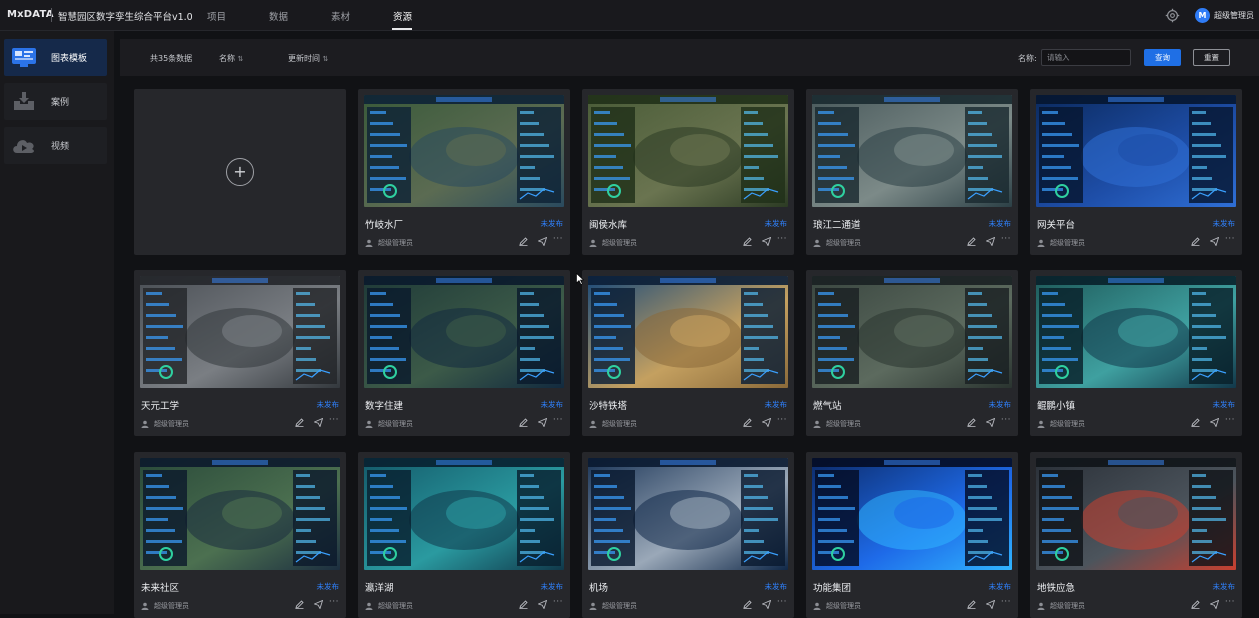 Image resolution: width=1259 pixels, height=618 pixels. What do you see at coordinates (384, 406) in the screenshot?
I see `card-title: 数字住建` at bounding box center [384, 406].